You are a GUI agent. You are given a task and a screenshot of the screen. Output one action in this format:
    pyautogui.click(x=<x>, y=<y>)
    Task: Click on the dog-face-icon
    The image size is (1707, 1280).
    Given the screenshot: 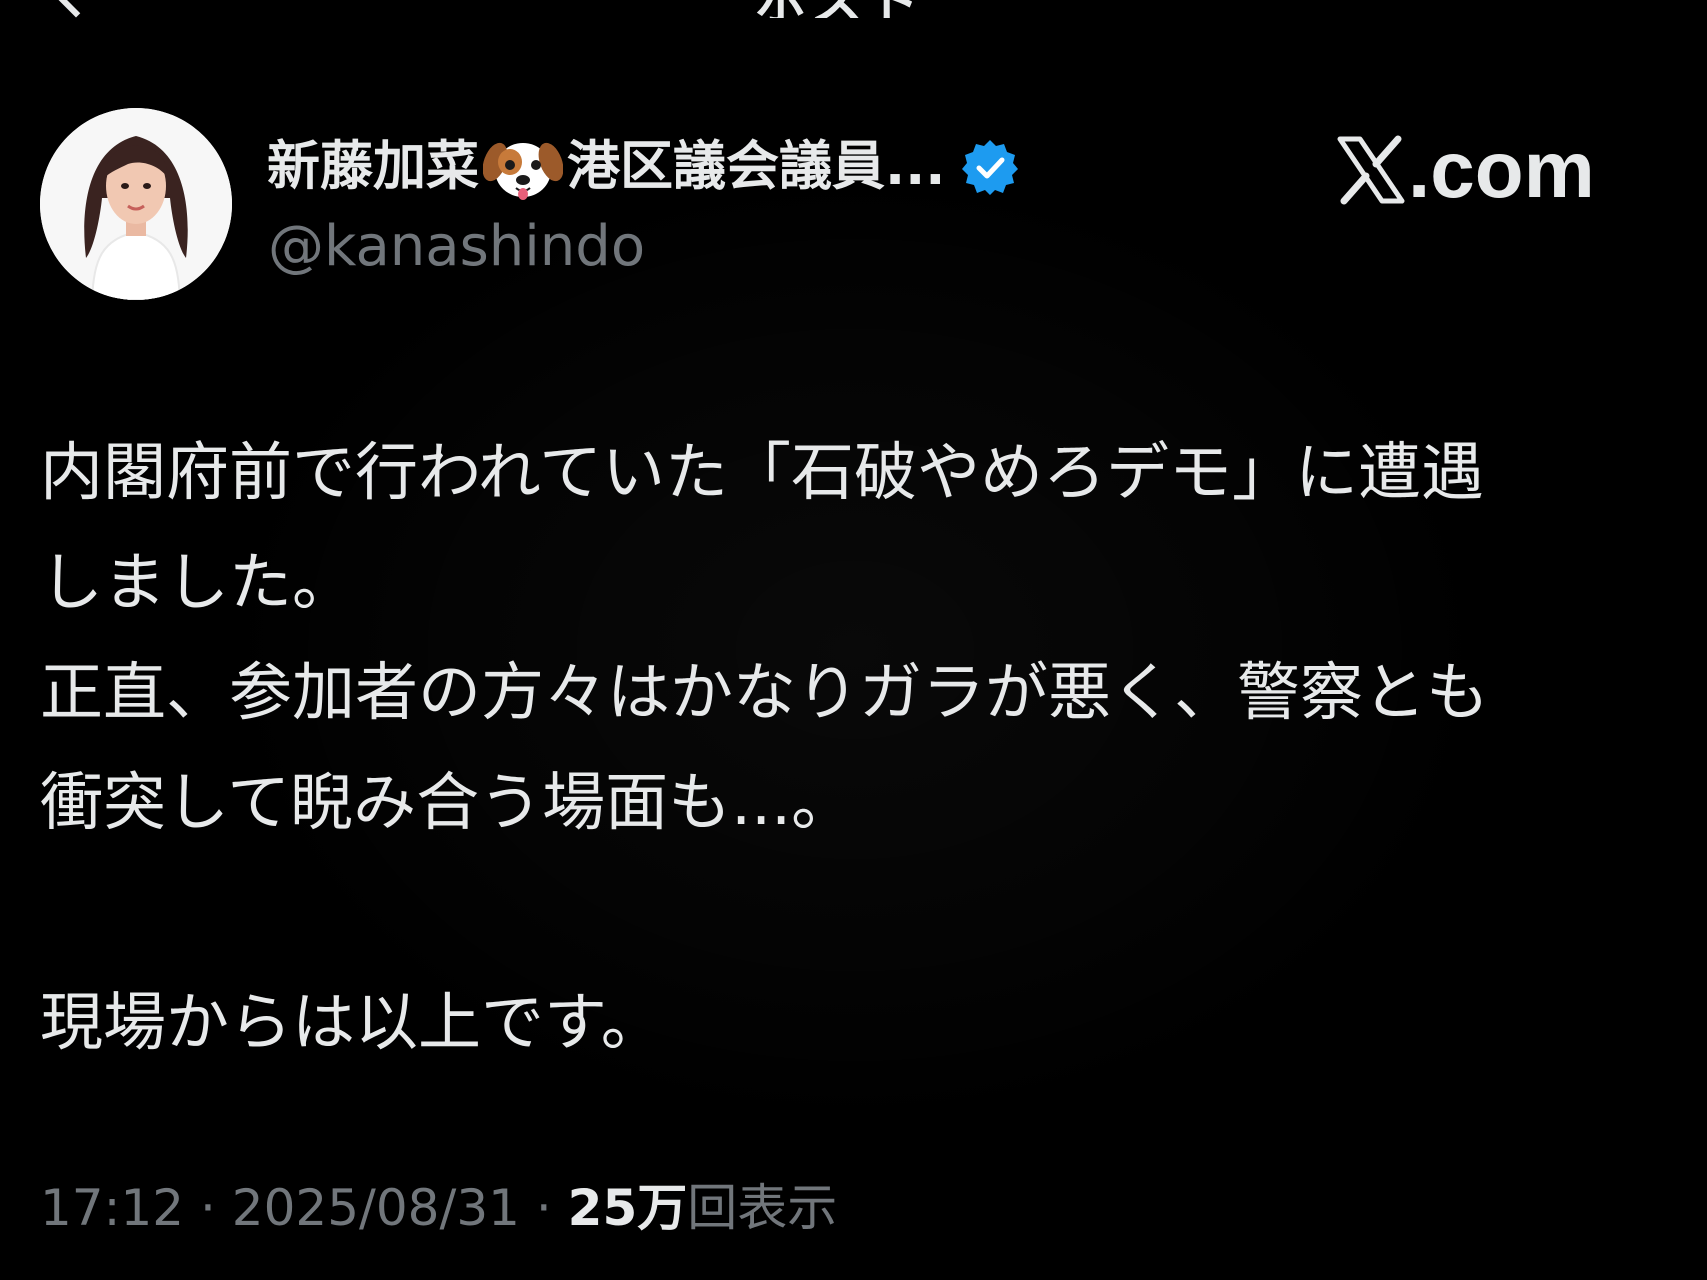 What is the action you would take?
    pyautogui.click(x=523, y=167)
    